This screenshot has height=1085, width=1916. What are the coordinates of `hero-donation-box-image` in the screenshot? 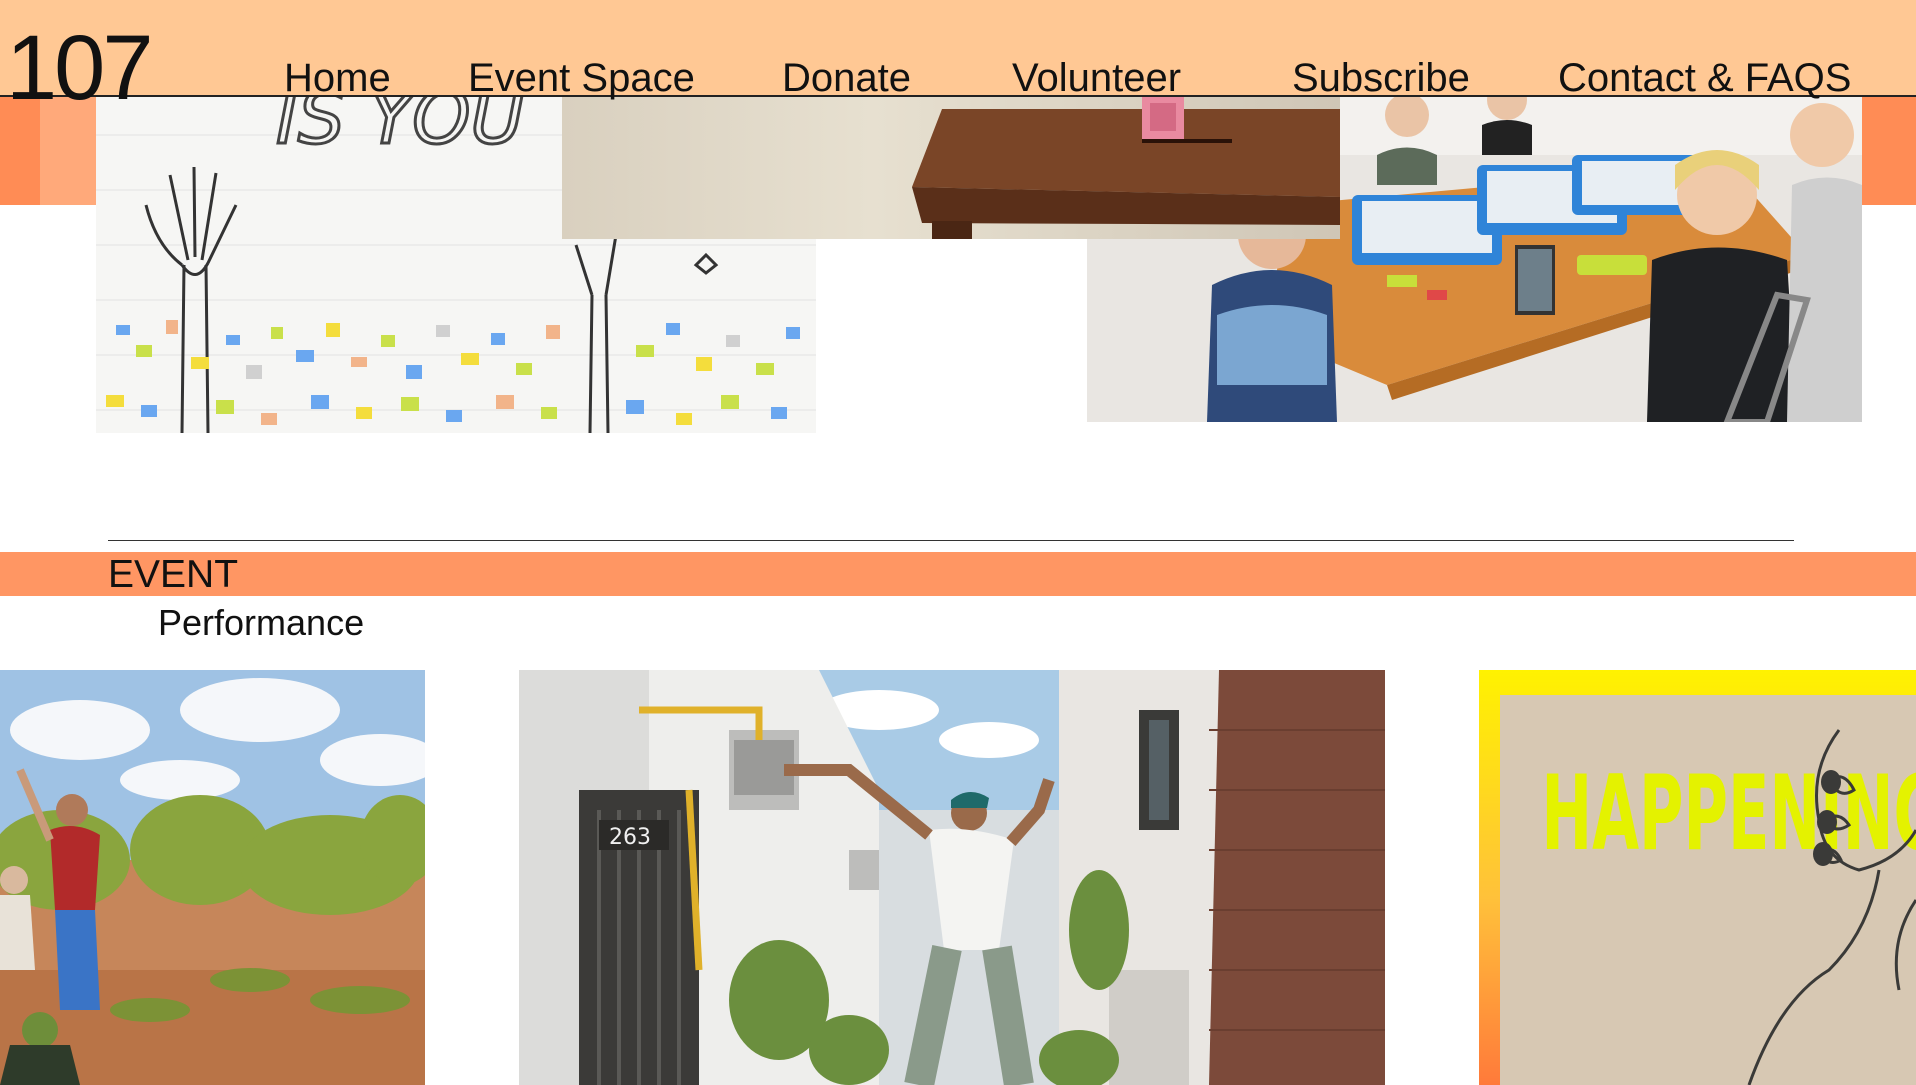 It's located at (951, 167).